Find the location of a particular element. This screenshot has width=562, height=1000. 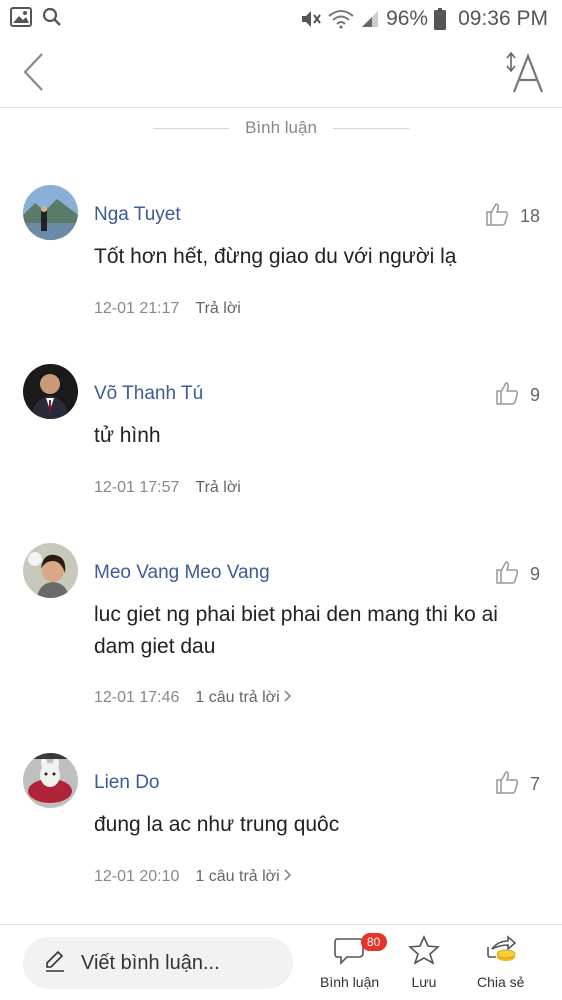

comments-label: Bình luận is located at coordinates (350, 982).